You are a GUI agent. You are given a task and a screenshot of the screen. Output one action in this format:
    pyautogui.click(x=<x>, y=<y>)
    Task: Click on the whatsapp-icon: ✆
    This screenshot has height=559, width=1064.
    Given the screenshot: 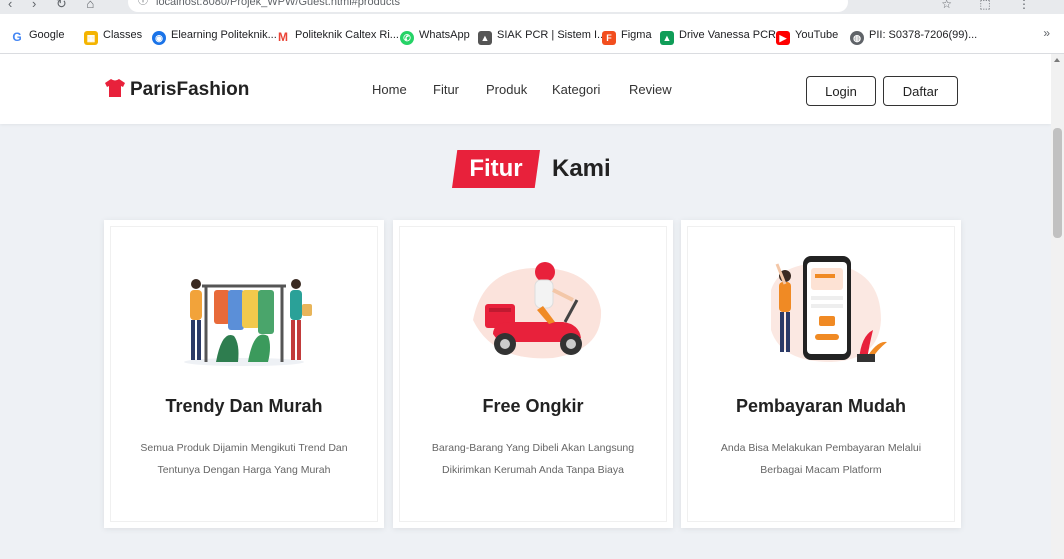 What is the action you would take?
    pyautogui.click(x=407, y=38)
    